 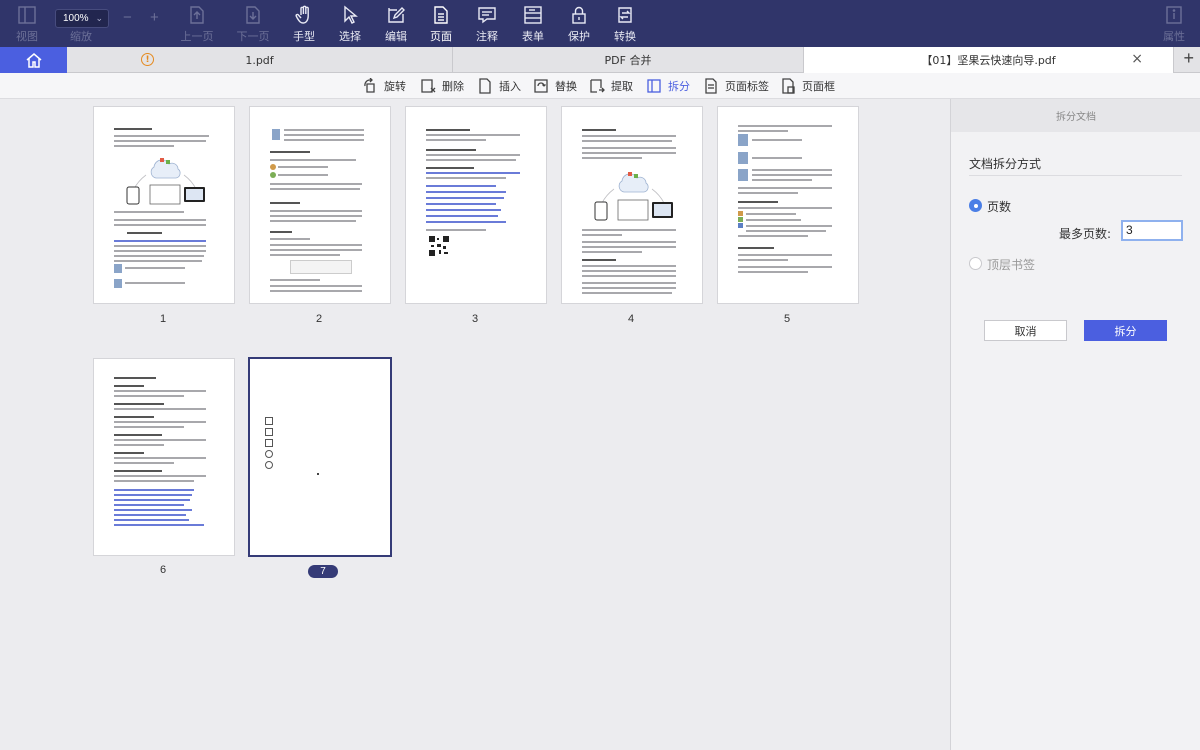 I want to click on zoom-select: 100% ⌄, so click(x=82, y=18).